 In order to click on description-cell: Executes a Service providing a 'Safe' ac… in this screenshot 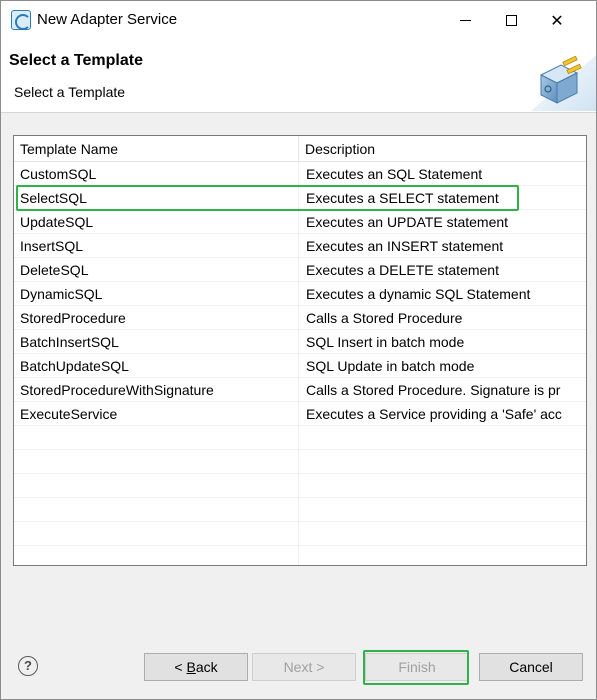, I will do `click(434, 414)`.